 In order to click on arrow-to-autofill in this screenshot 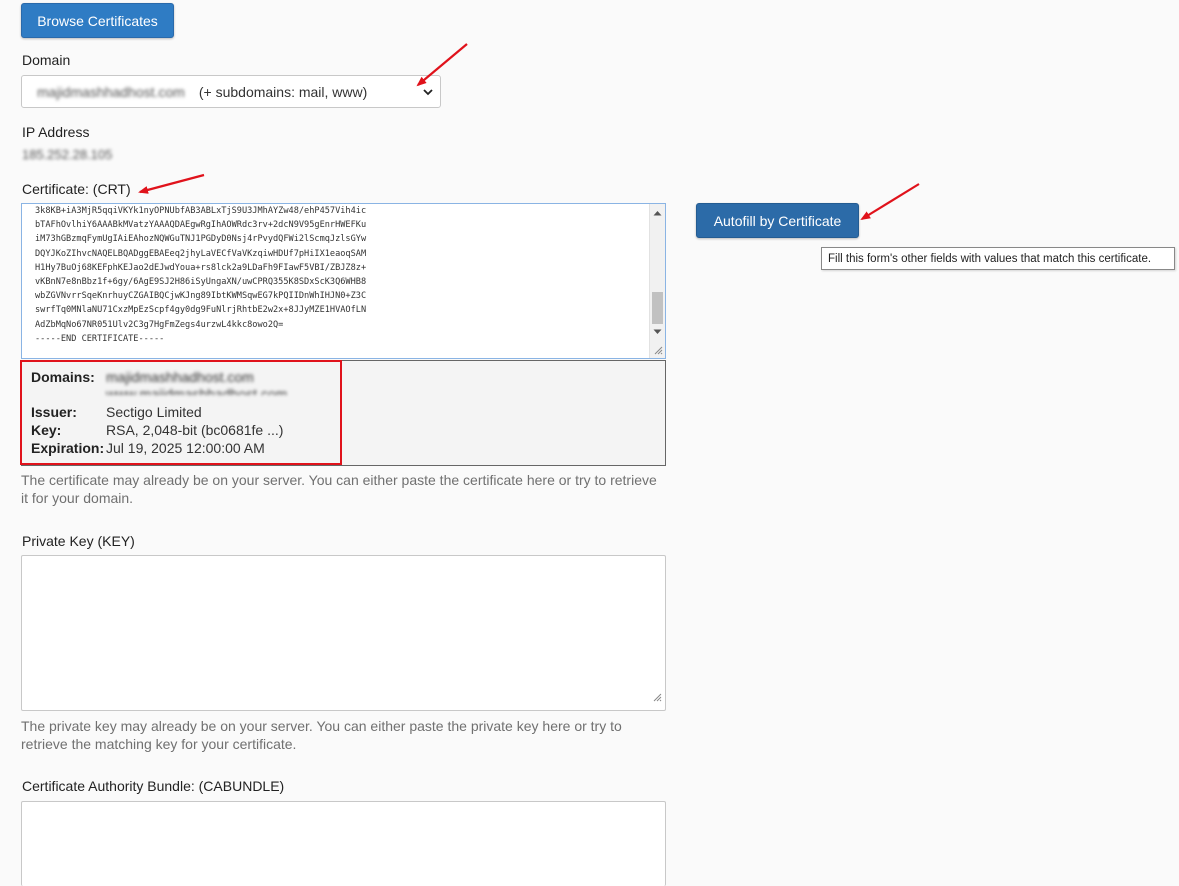, I will do `click(890, 202)`.